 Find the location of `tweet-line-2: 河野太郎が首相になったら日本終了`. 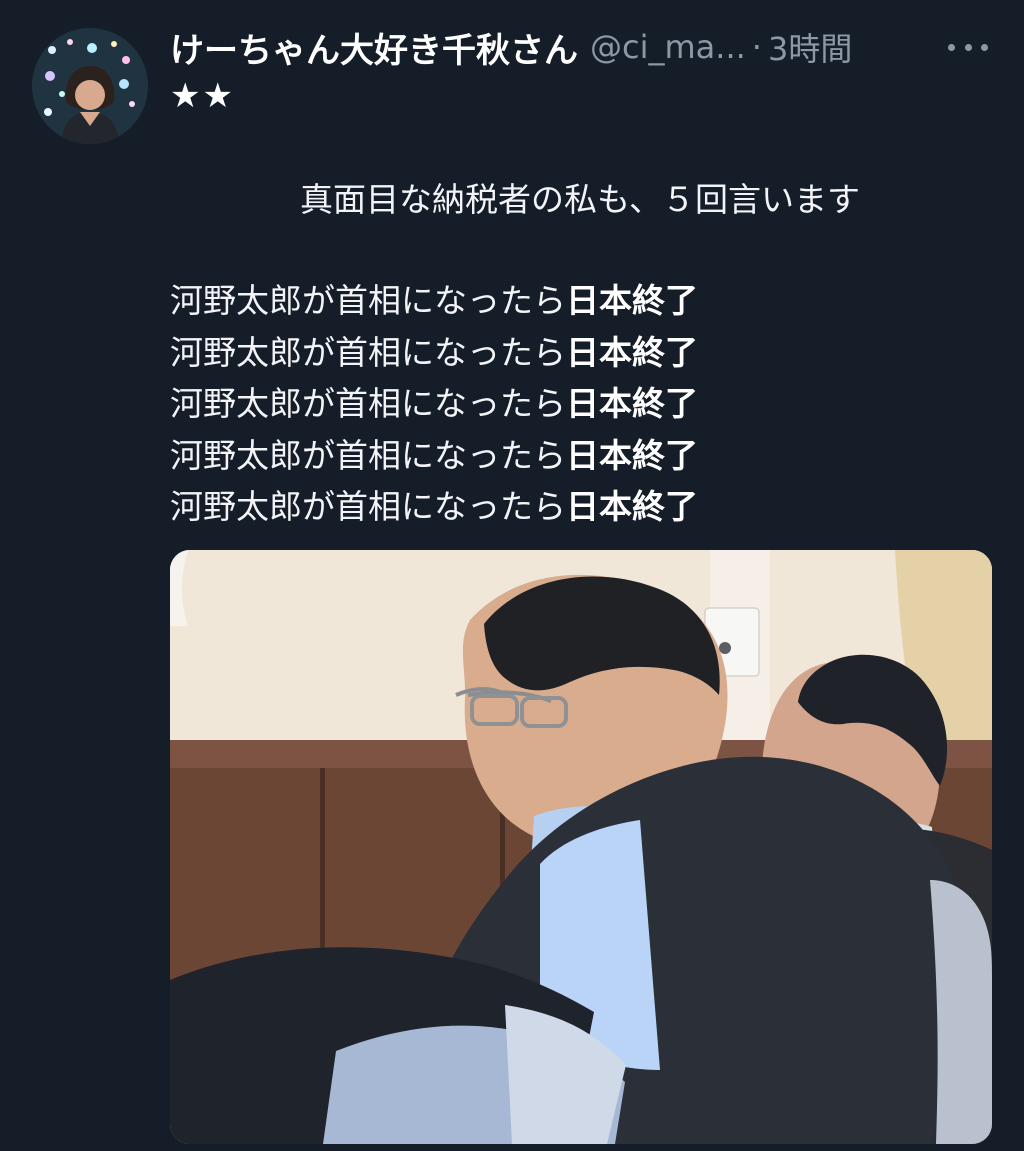

tweet-line-2: 河野太郎が首相になったら日本終了 is located at coordinates (580, 353).